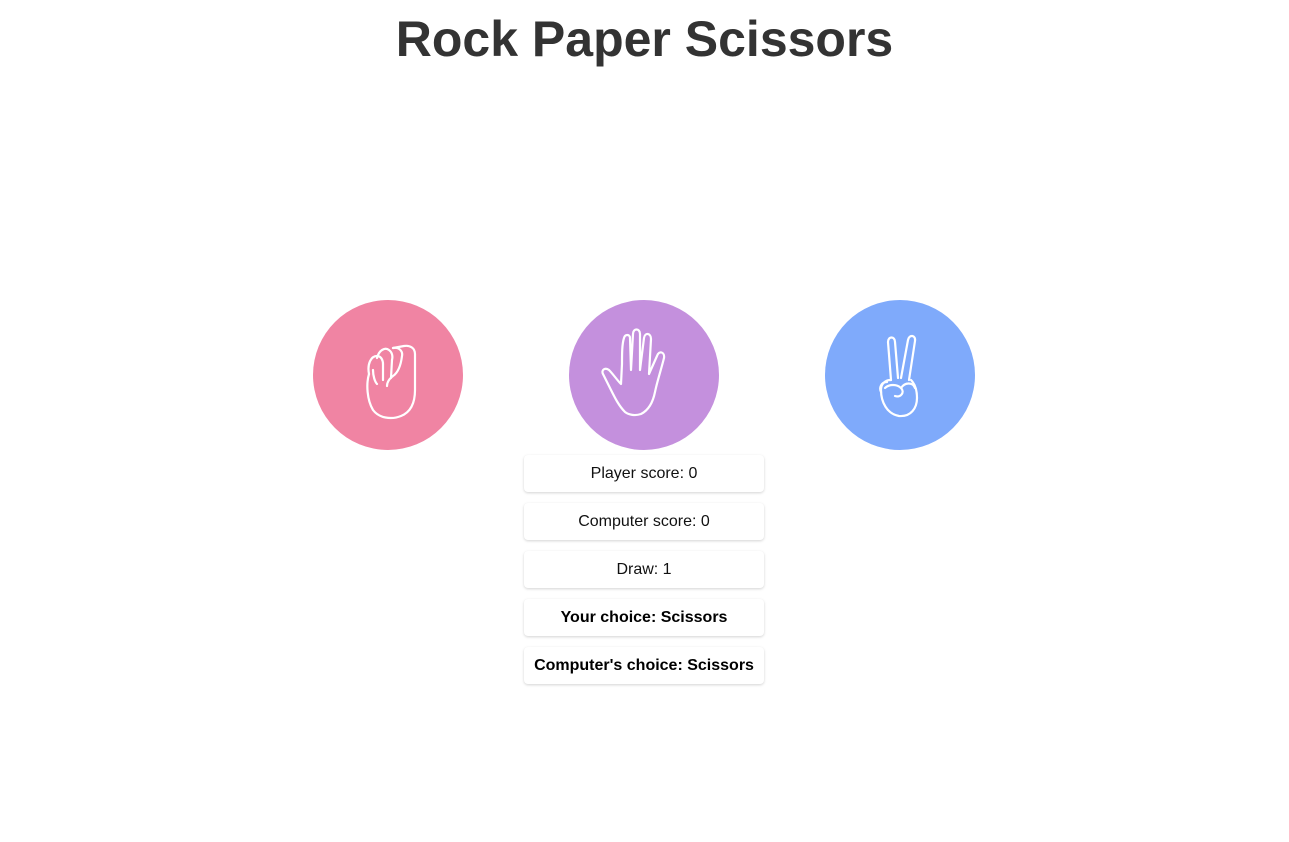 The width and height of the screenshot is (1289, 842). What do you see at coordinates (391, 382) in the screenshot?
I see `fist-icon` at bounding box center [391, 382].